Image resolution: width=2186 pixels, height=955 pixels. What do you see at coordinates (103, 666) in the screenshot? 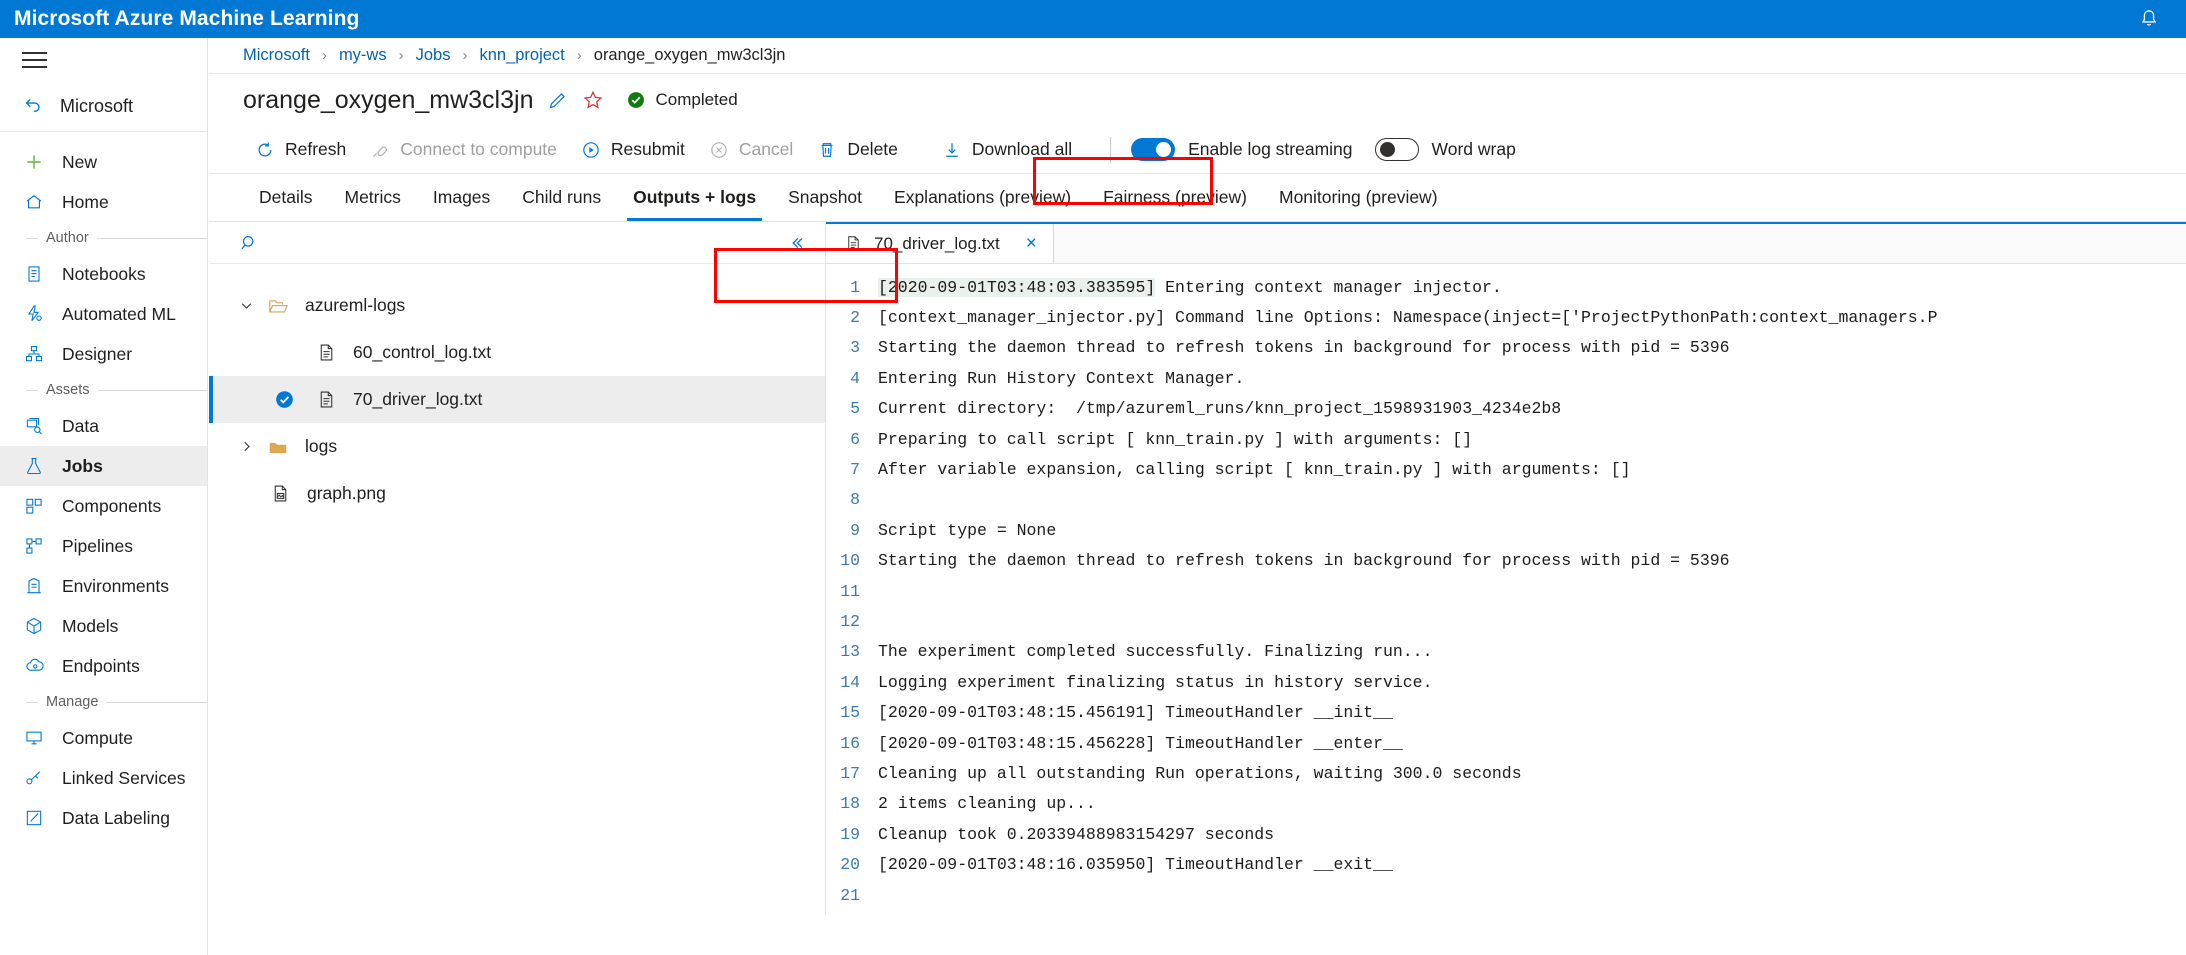
I see `sidebar-item-endpoints: Endpoints` at bounding box center [103, 666].